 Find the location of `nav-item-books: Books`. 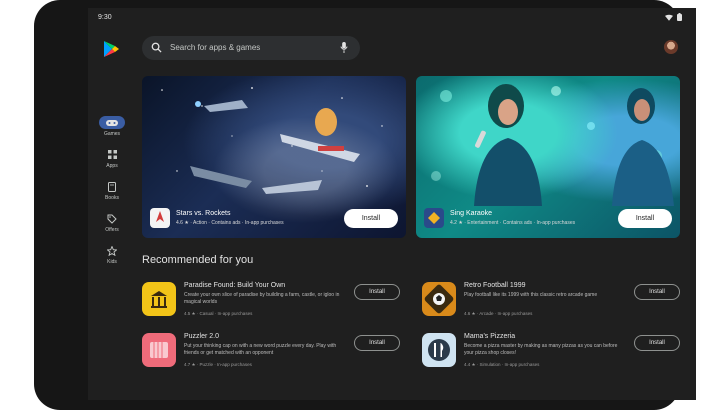

nav-item-books: Books is located at coordinates (112, 195).